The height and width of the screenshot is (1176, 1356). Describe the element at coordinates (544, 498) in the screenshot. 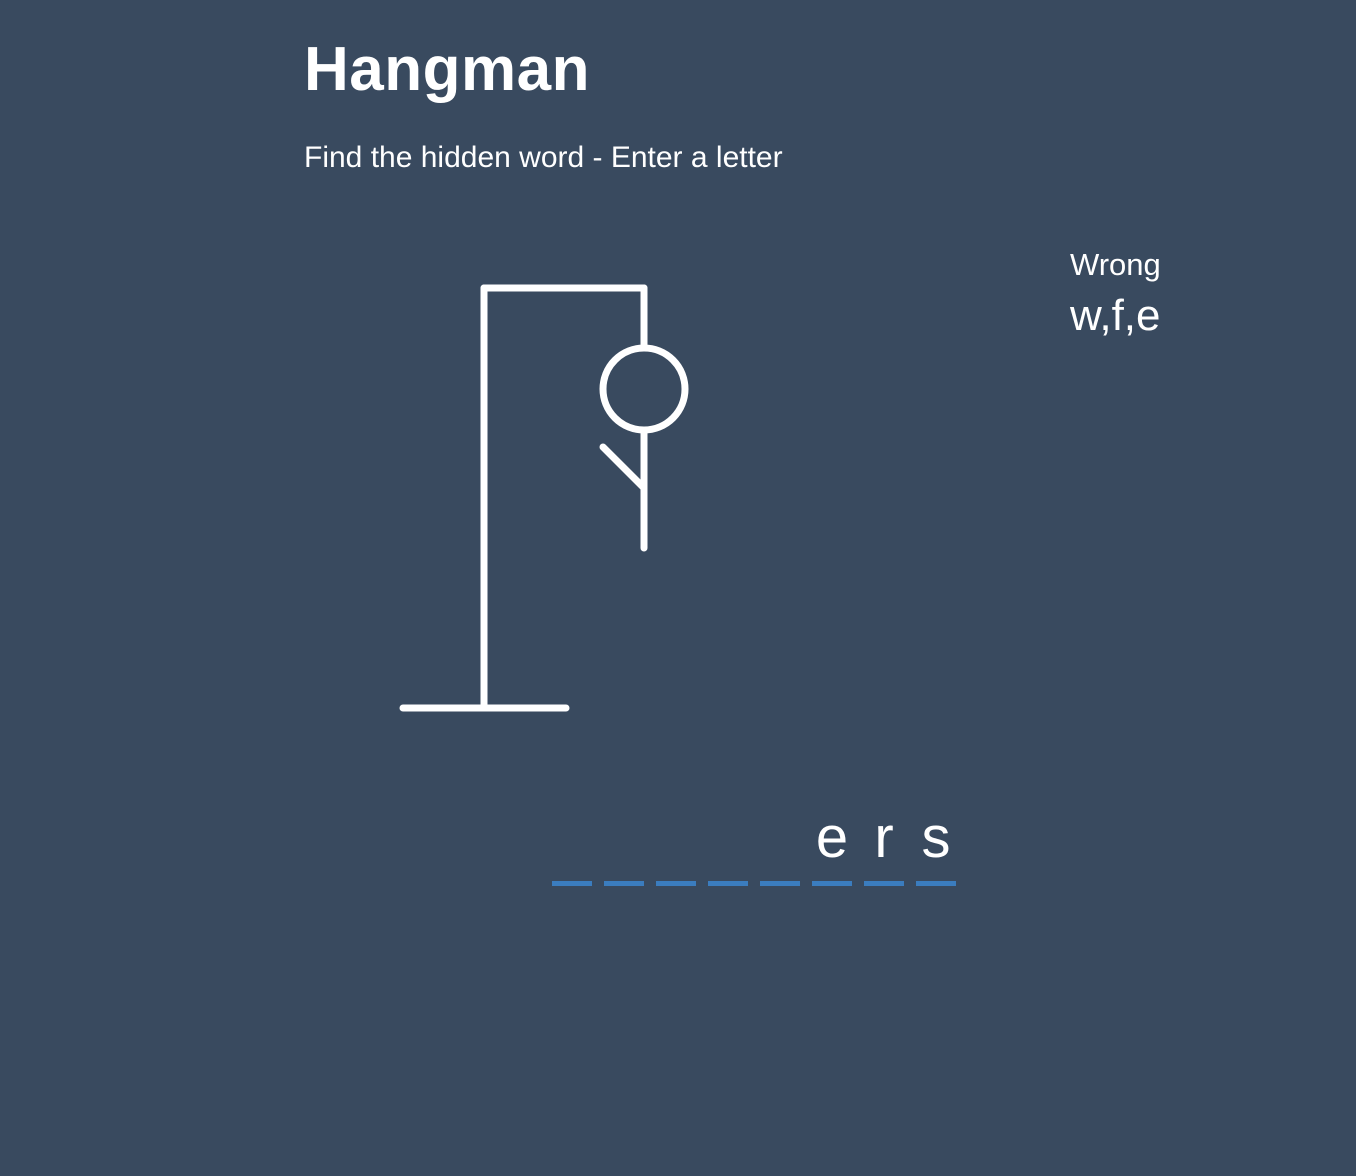

I see `hangman-drawing` at that location.